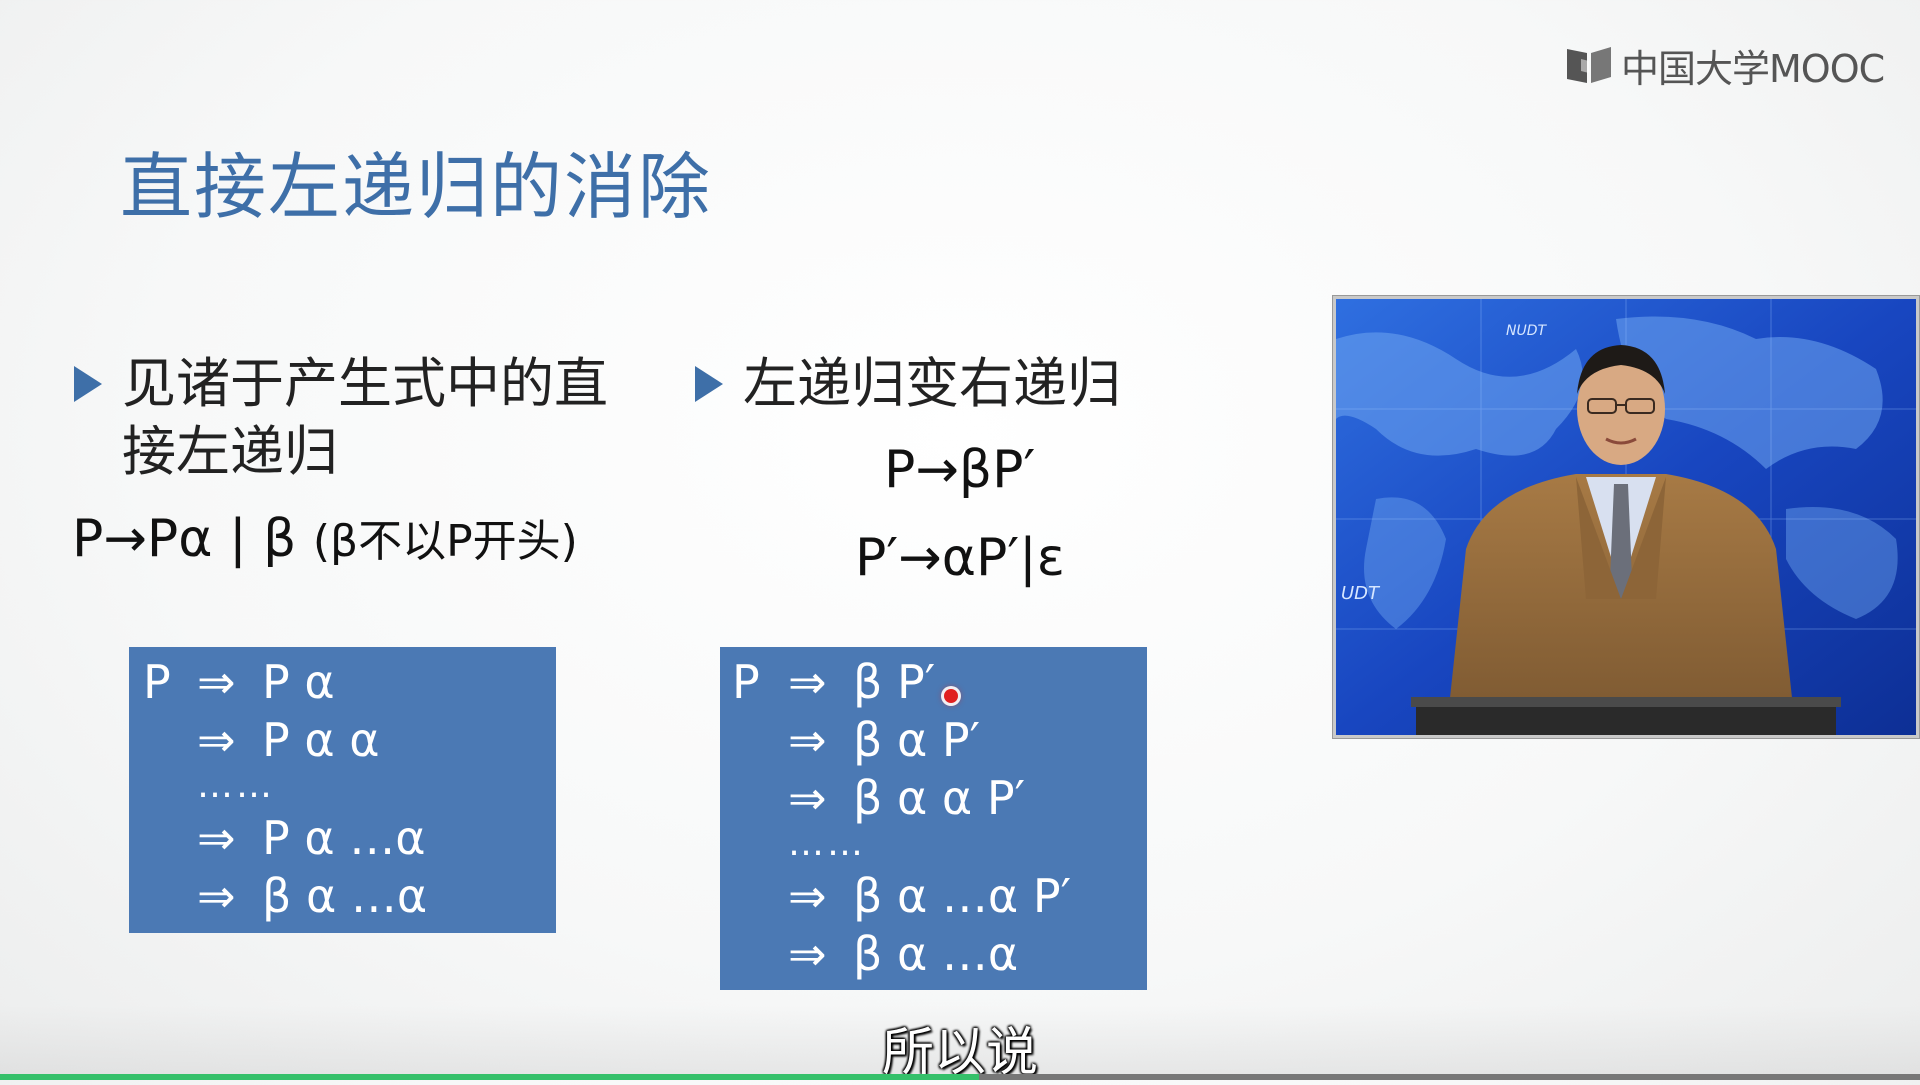  What do you see at coordinates (960, 558) in the screenshot?
I see `right-formula-2: P′→αP′|ε` at bounding box center [960, 558].